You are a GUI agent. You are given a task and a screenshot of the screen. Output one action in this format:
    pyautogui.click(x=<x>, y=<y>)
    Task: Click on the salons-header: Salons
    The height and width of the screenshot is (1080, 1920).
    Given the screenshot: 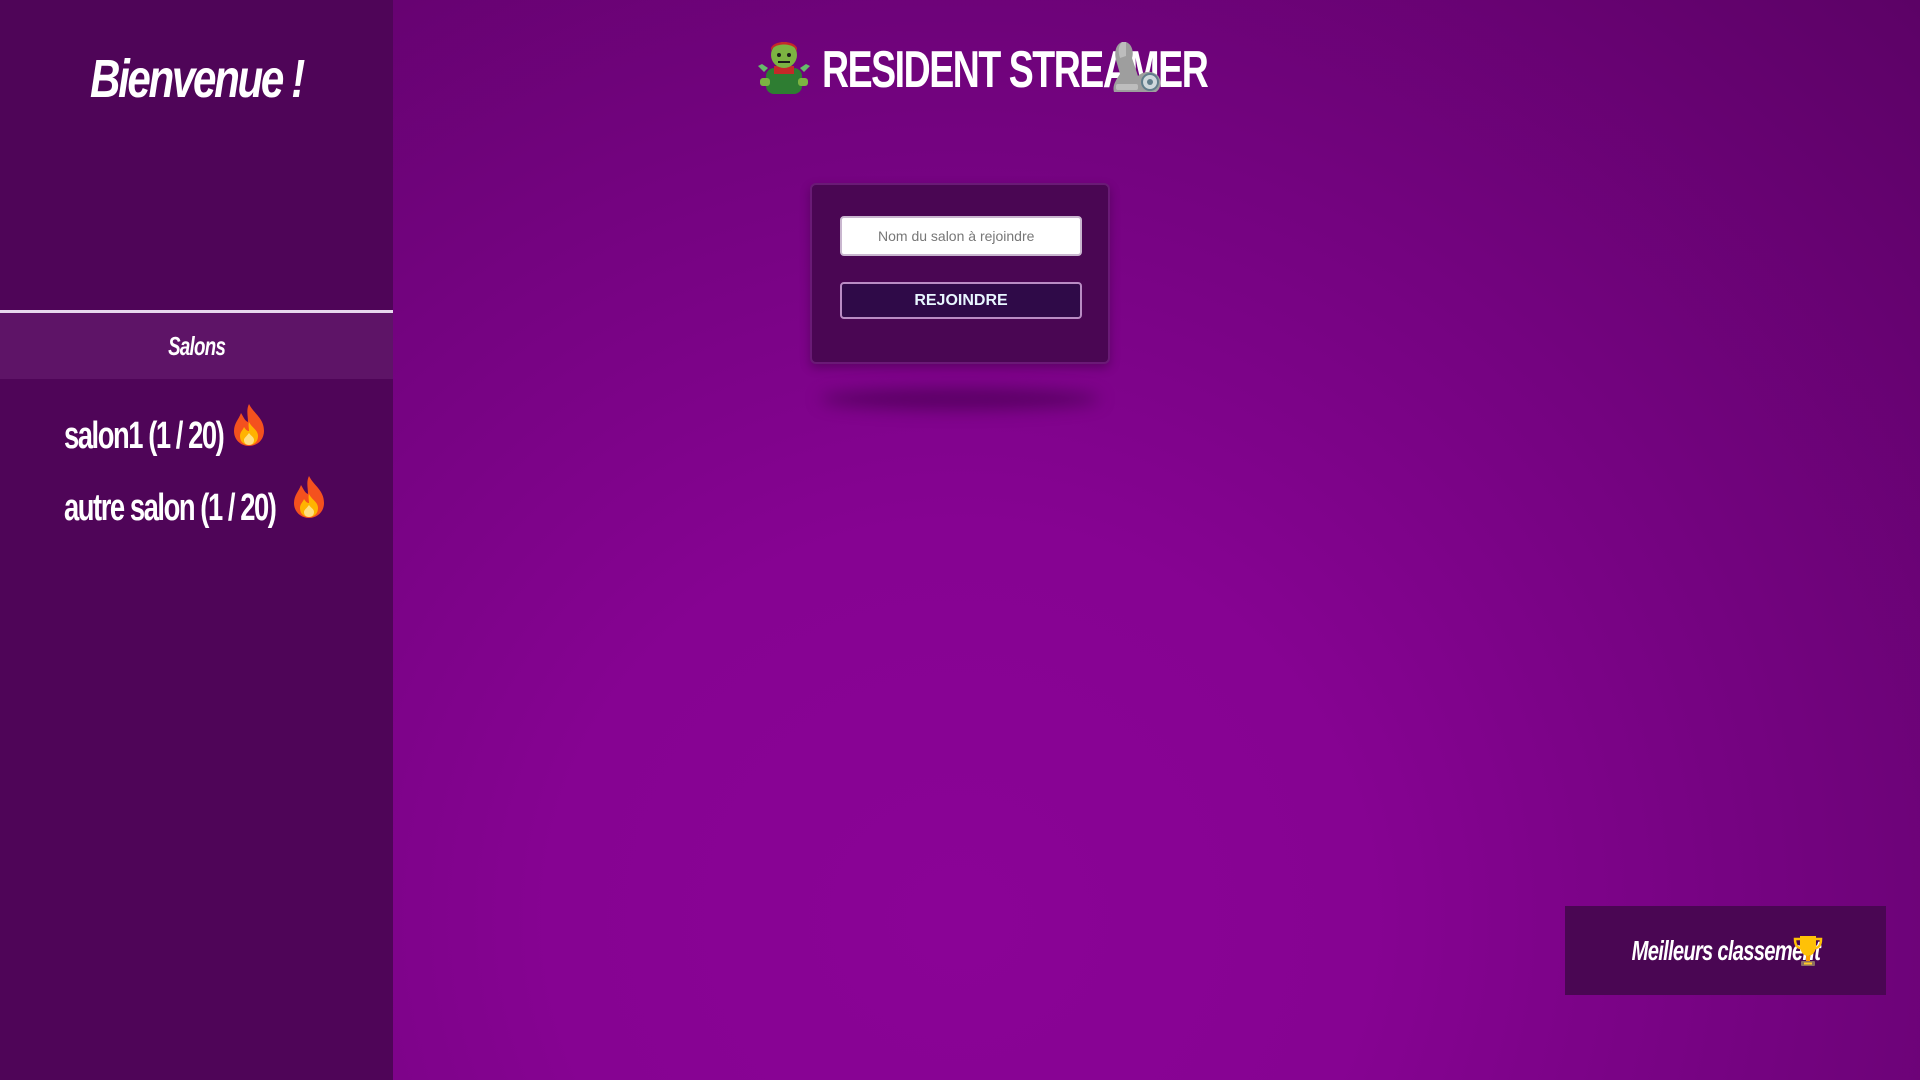 What is the action you would take?
    pyautogui.click(x=196, y=346)
    